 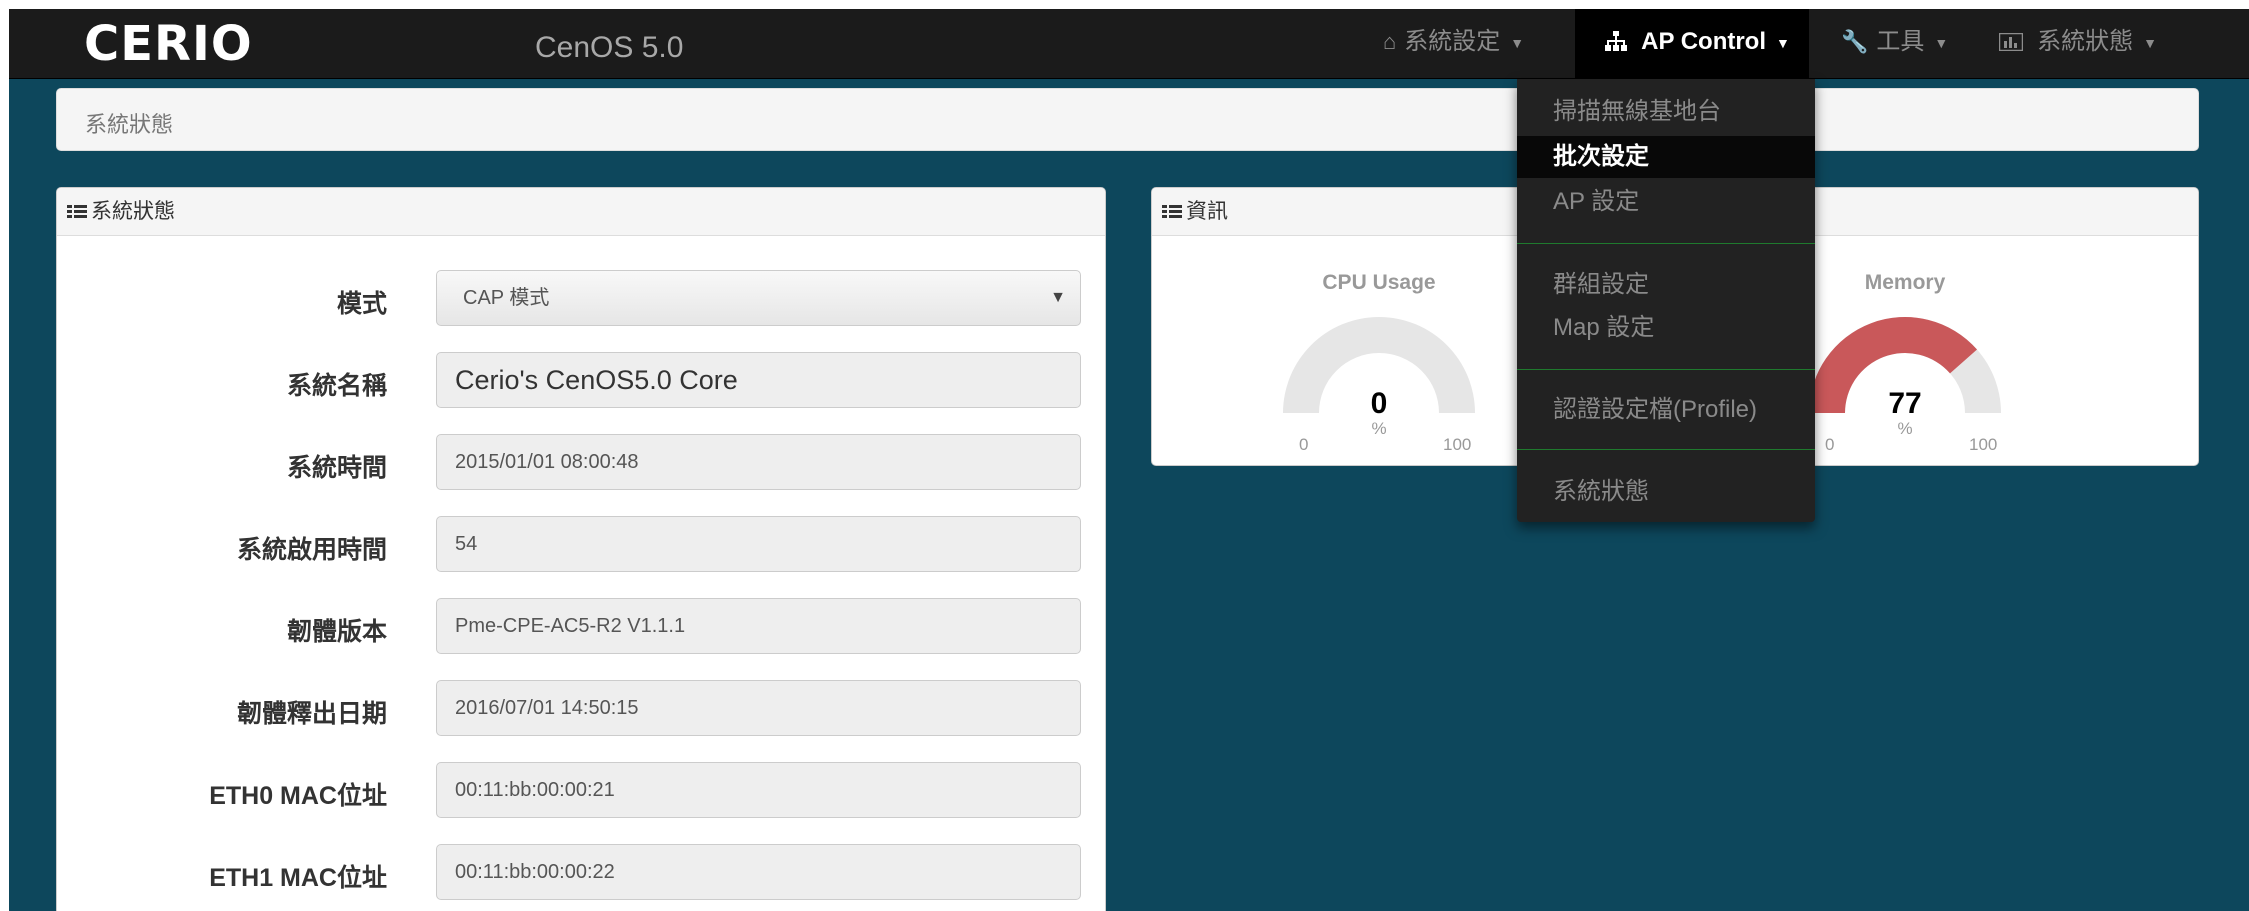 I want to click on form-row-uptime: 系統啟用時間 54, so click(x=581, y=545).